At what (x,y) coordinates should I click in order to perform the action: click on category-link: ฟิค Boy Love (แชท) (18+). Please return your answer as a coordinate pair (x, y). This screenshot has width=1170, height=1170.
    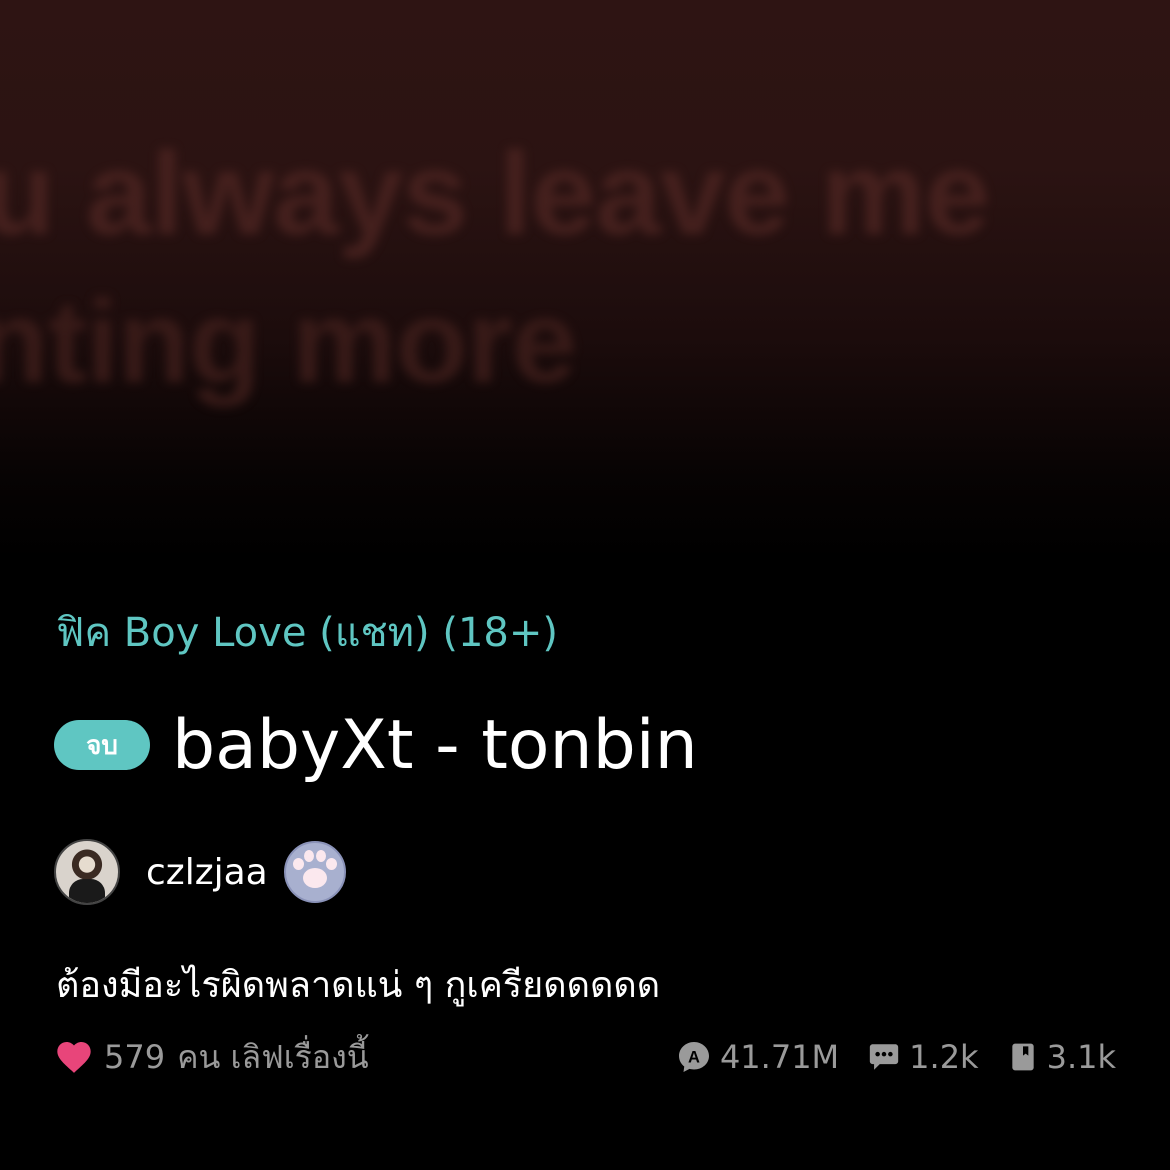
    Looking at the image, I should click on (307, 632).